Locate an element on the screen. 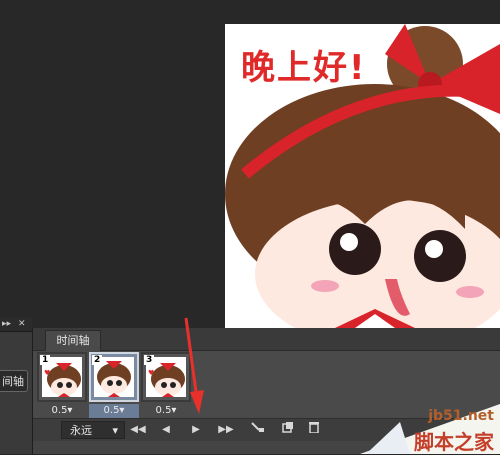 Image resolution: width=500 pixels, height=455 pixels. trash-icon is located at coordinates (314, 430).